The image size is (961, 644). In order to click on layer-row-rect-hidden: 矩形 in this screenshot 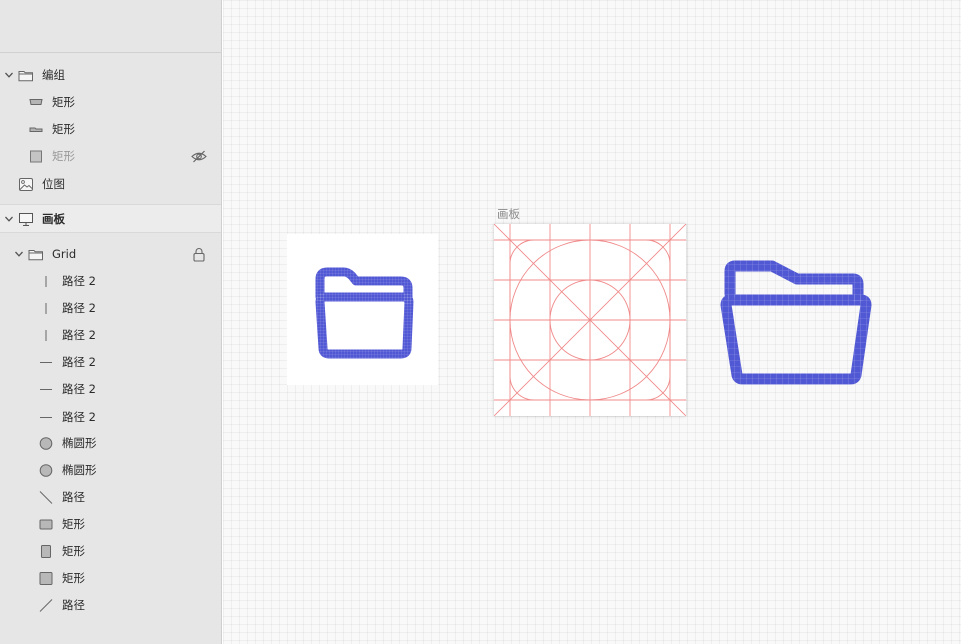, I will do `click(110, 156)`.